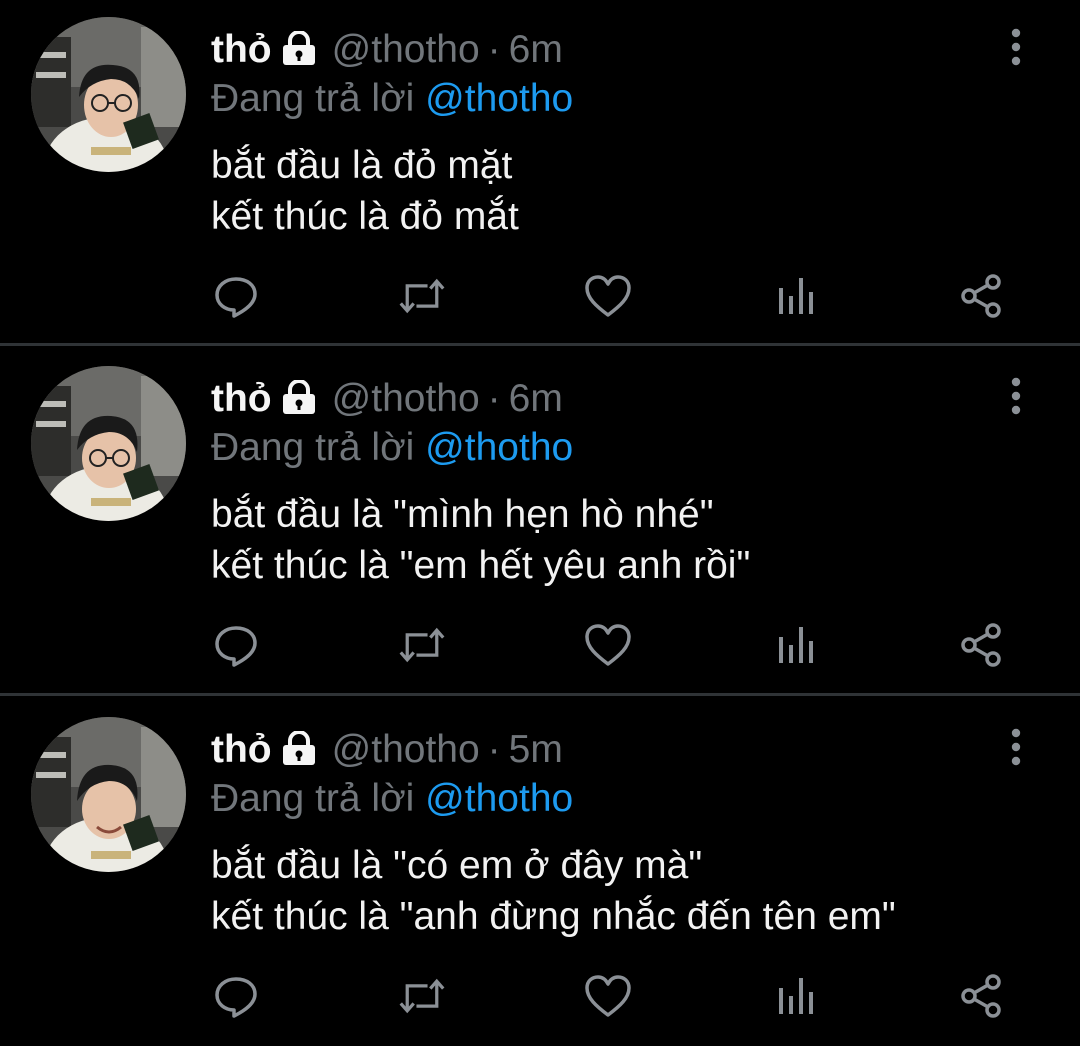  Describe the element at coordinates (553, 916) in the screenshot. I see `tweet-text-line: kết thúc là "anh đừng nhắc đến tên em"` at that location.